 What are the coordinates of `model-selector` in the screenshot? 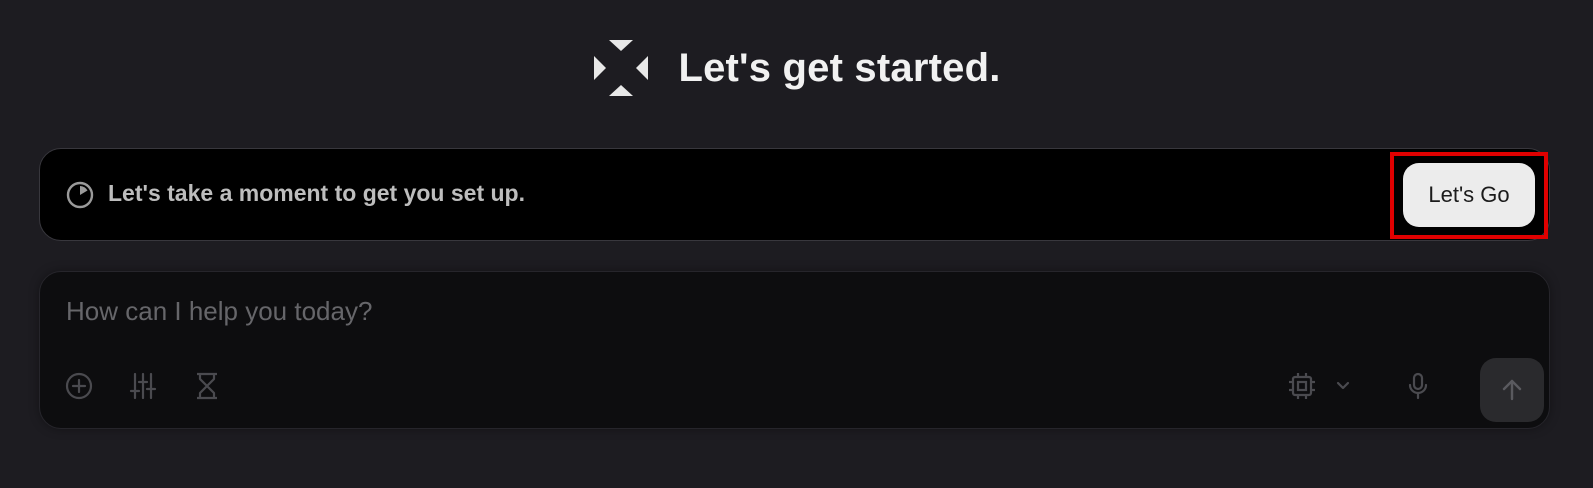 It's located at (1322, 386).